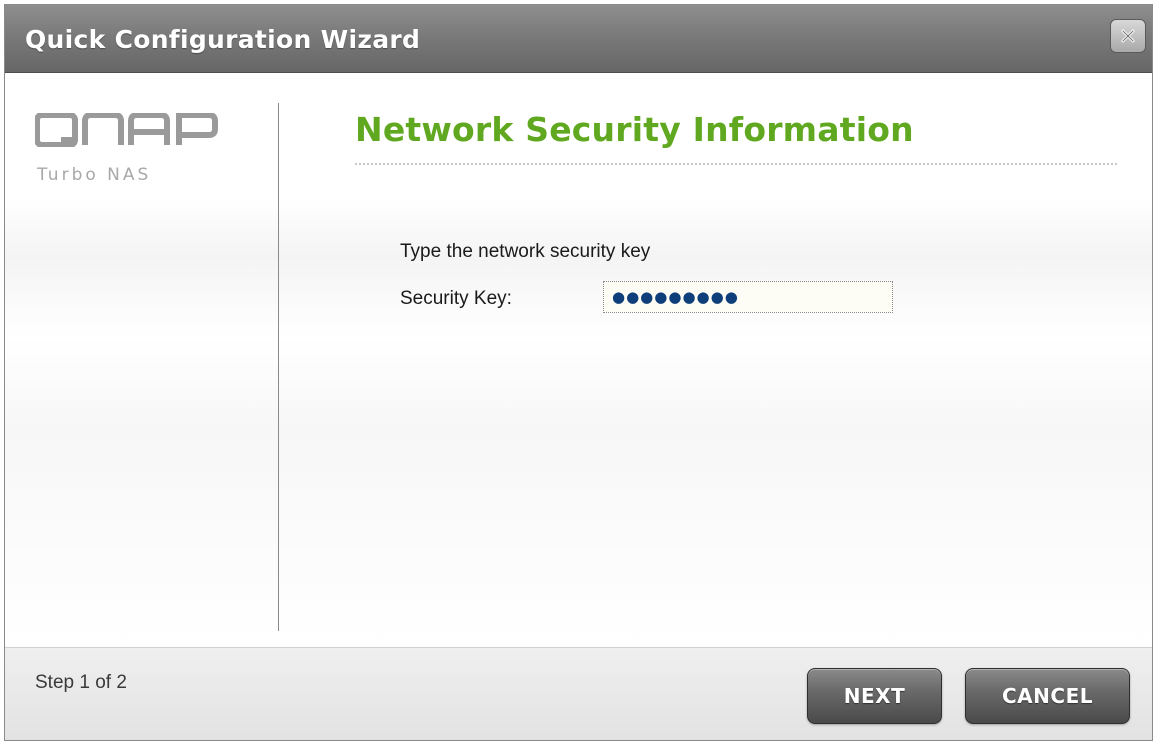 The width and height of the screenshot is (1157, 745). Describe the element at coordinates (81, 682) in the screenshot. I see `step-indicator: Step 1 of 2` at that location.